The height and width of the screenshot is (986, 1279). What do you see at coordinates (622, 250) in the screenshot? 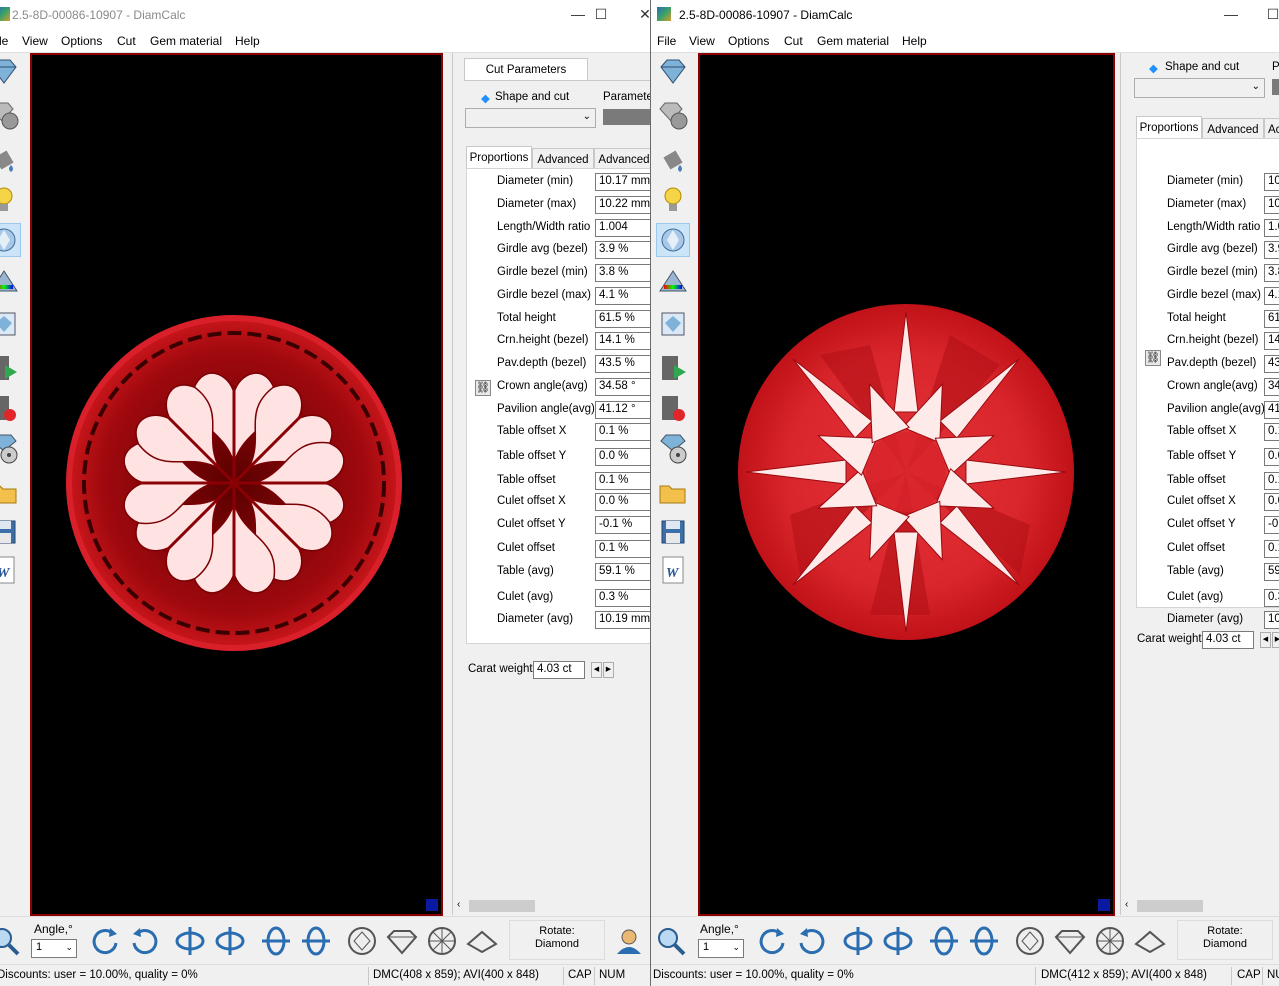
I see `row-value-field: 3.9 %` at bounding box center [622, 250].